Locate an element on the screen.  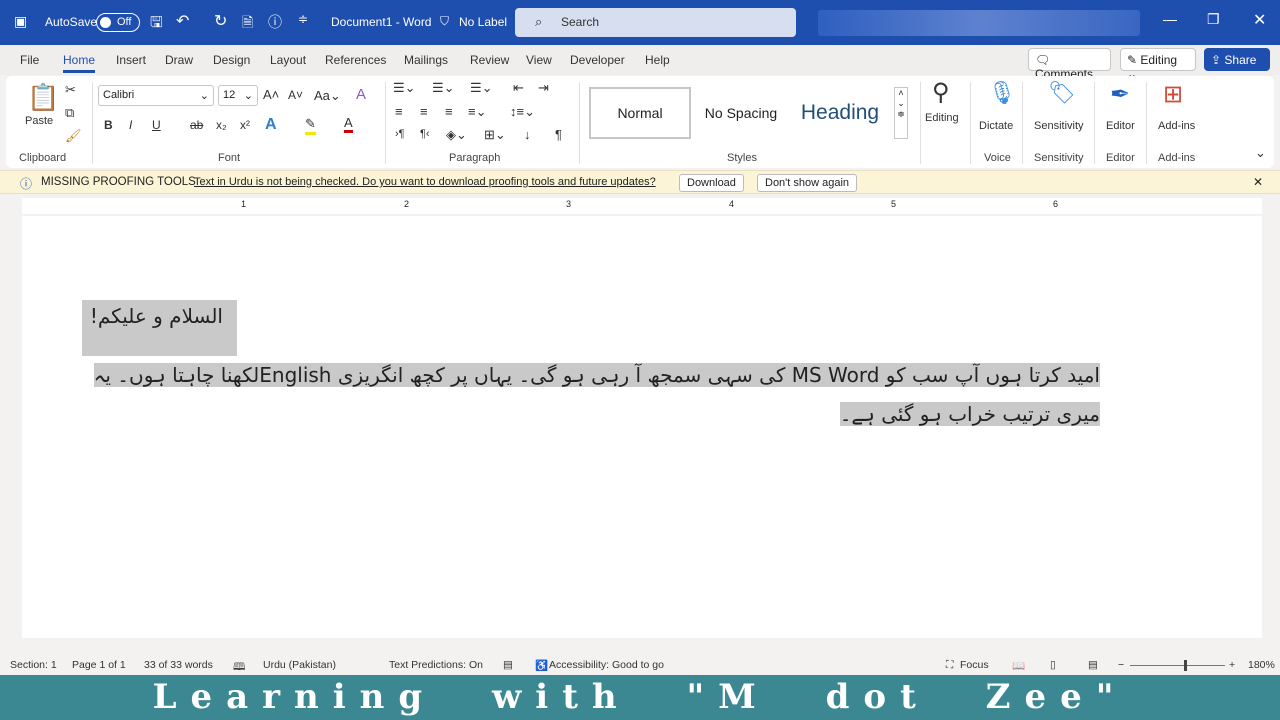
font-name-input: Calibri ⌄ is located at coordinates (156, 95).